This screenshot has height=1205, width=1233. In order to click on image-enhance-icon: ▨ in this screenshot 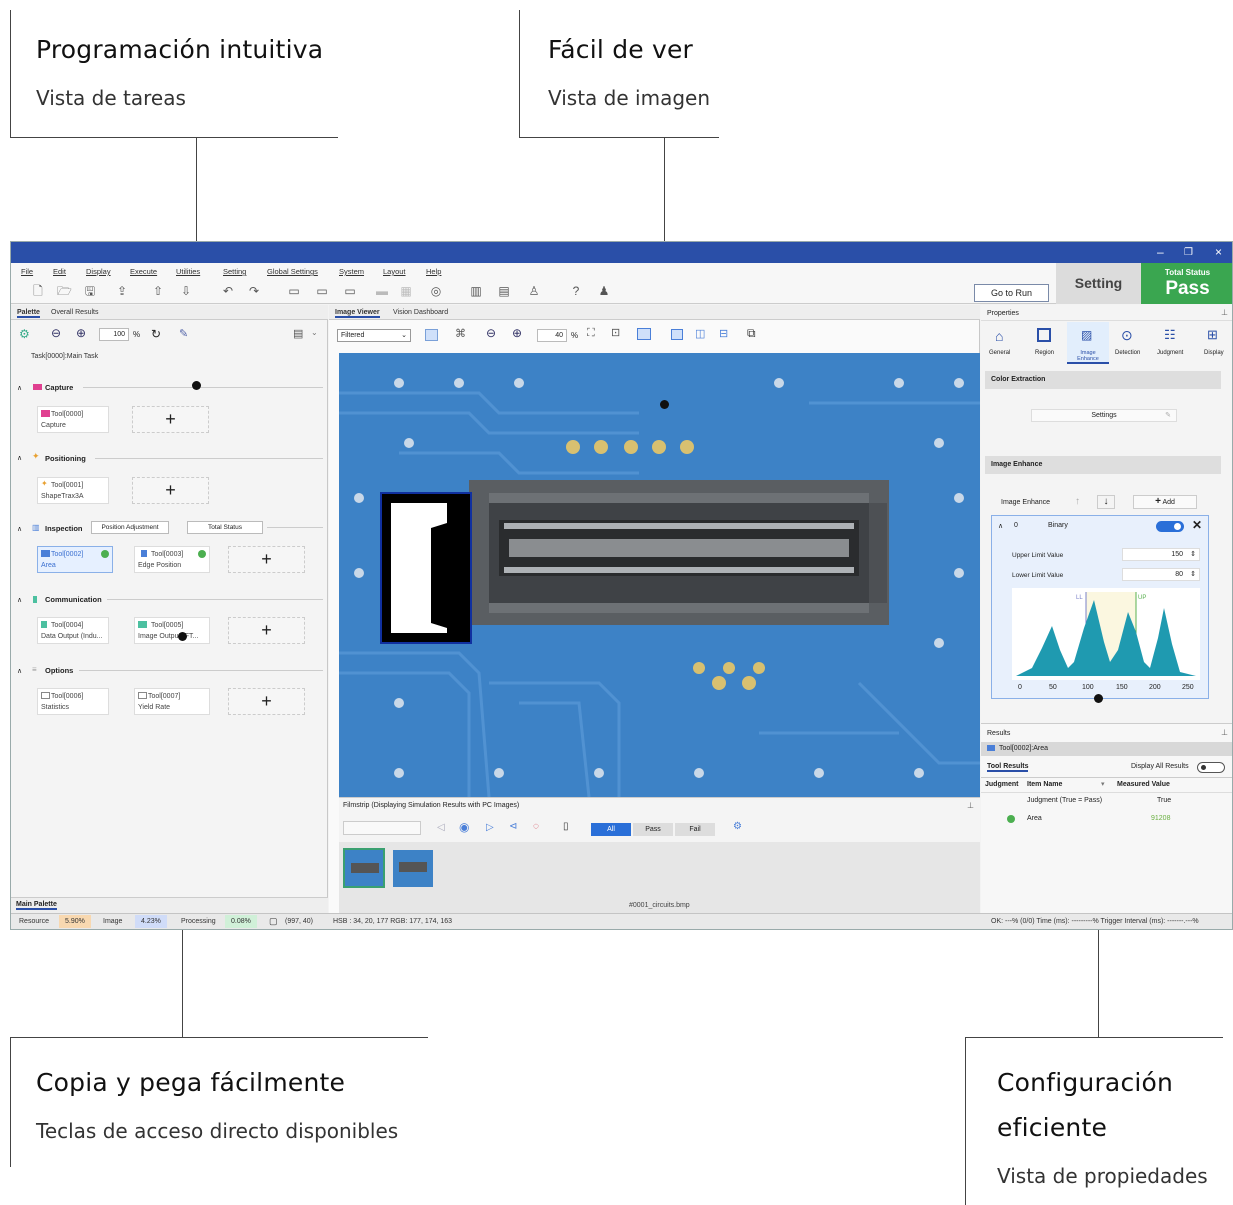, I will do `click(1086, 335)`.